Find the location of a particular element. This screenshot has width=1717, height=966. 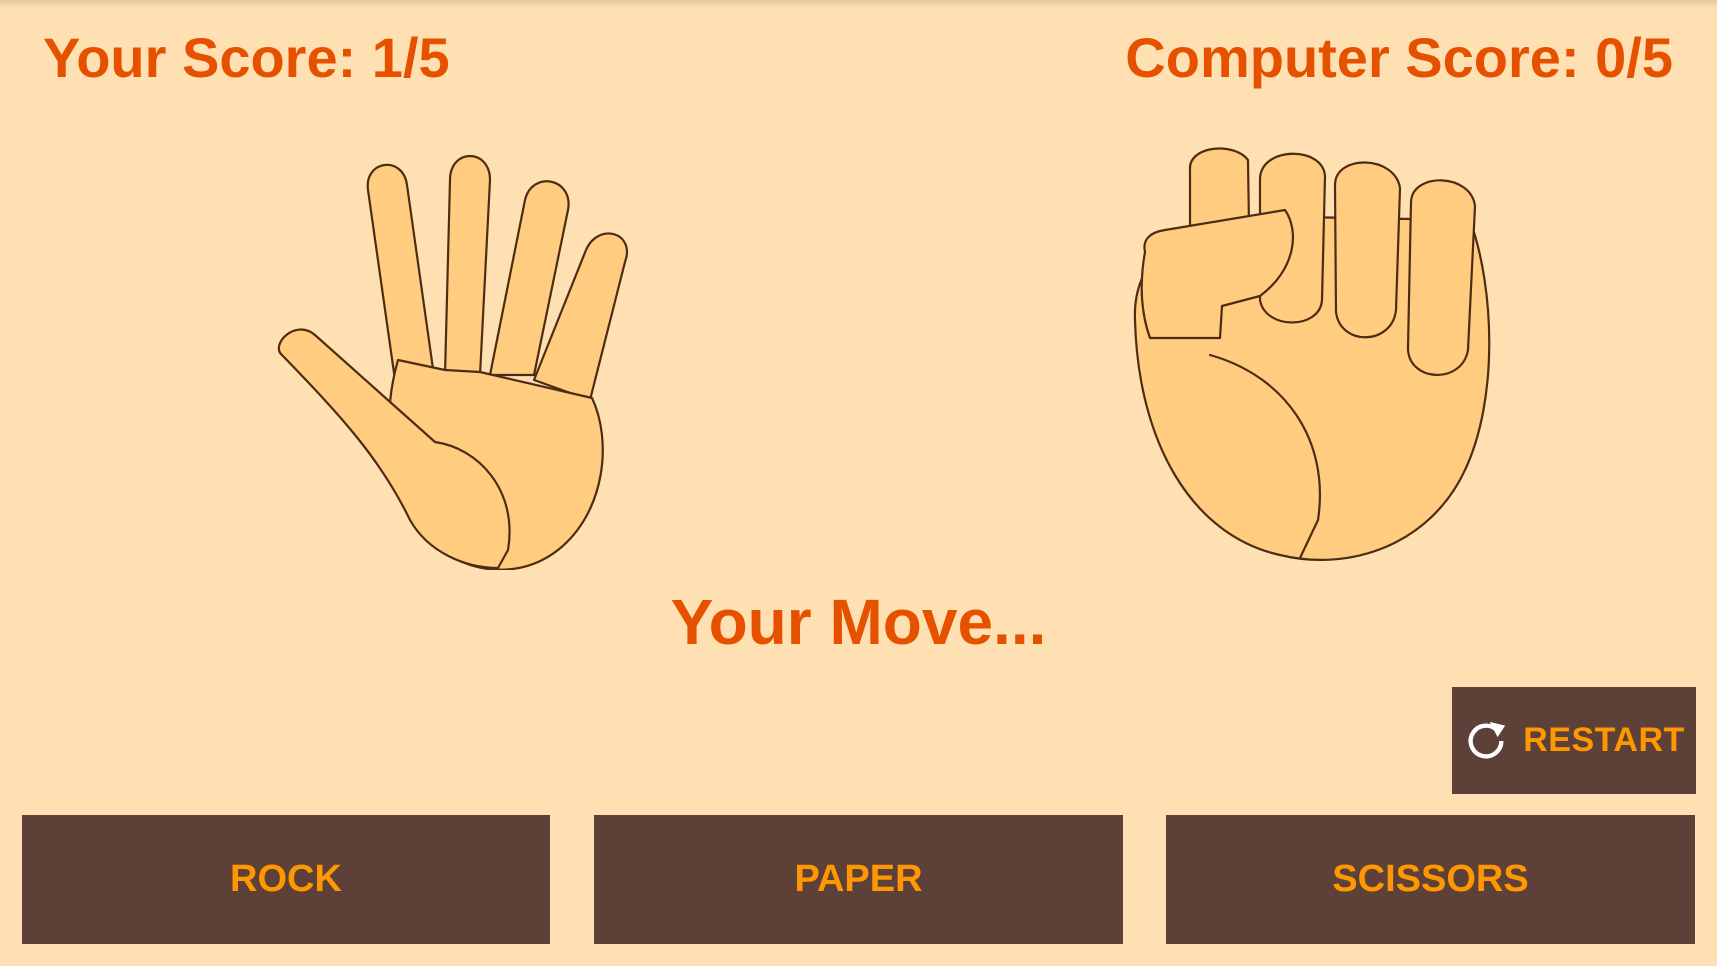

rock-fist-icon is located at coordinates (1330, 355).